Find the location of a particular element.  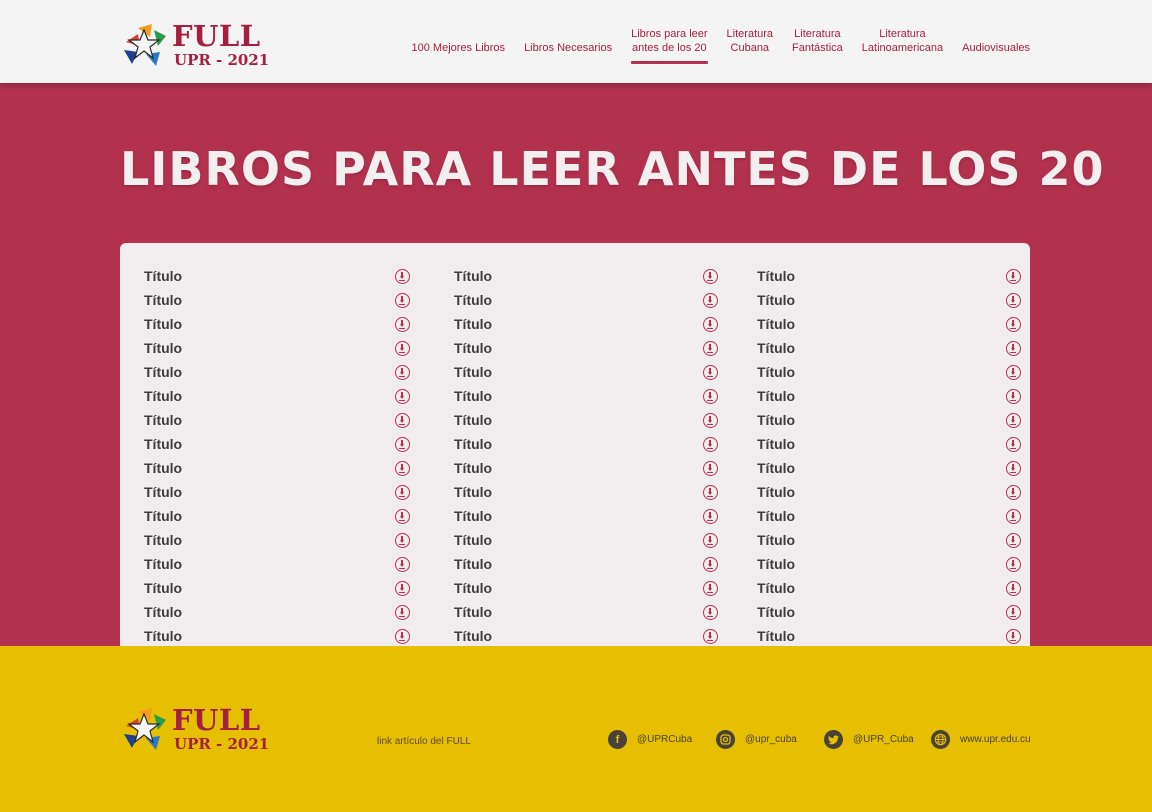

nav-literatura-cubana: Literatura Cubana is located at coordinates (750, 27).